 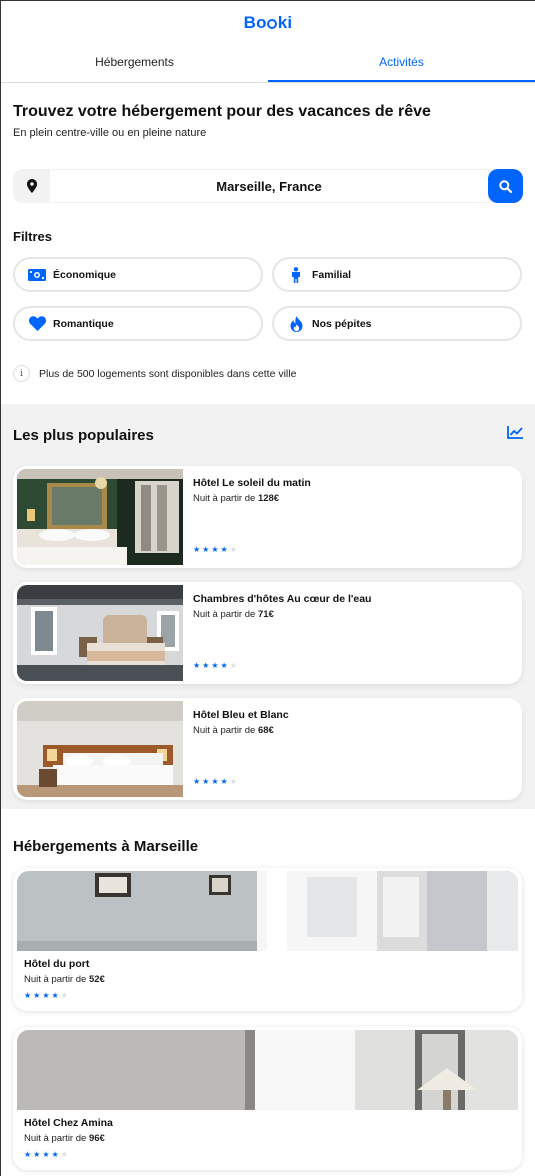 What do you see at coordinates (401, 63) in the screenshot?
I see `tab-activites: Activités` at bounding box center [401, 63].